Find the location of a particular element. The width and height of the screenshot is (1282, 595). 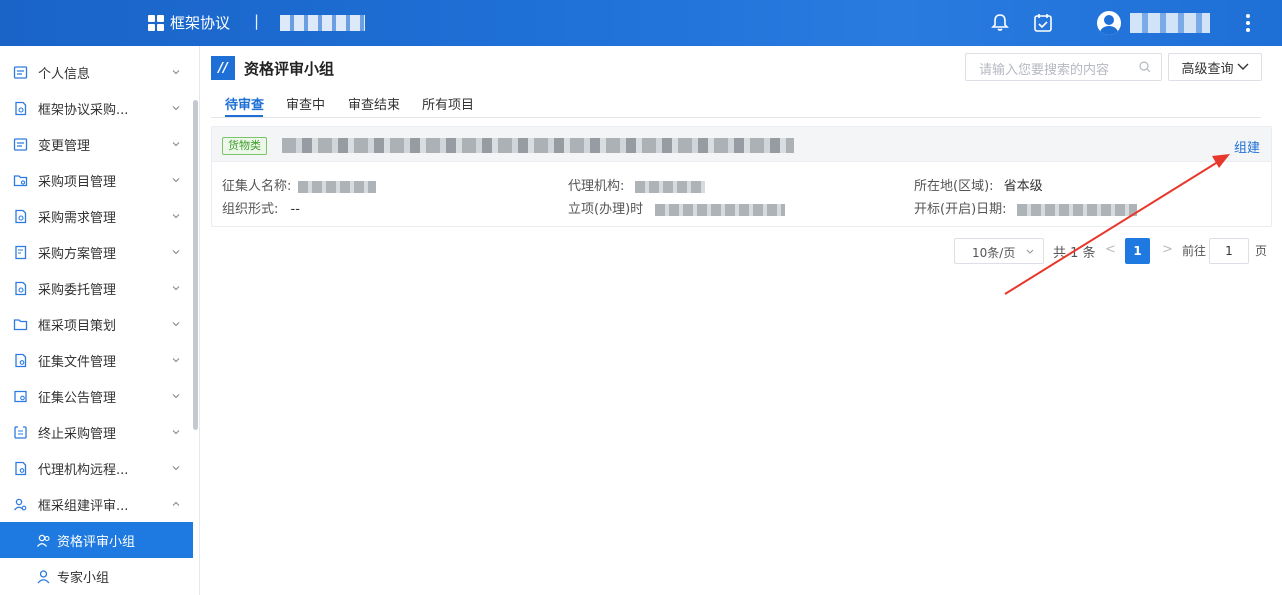

bell-icon is located at coordinates (1000, 23).